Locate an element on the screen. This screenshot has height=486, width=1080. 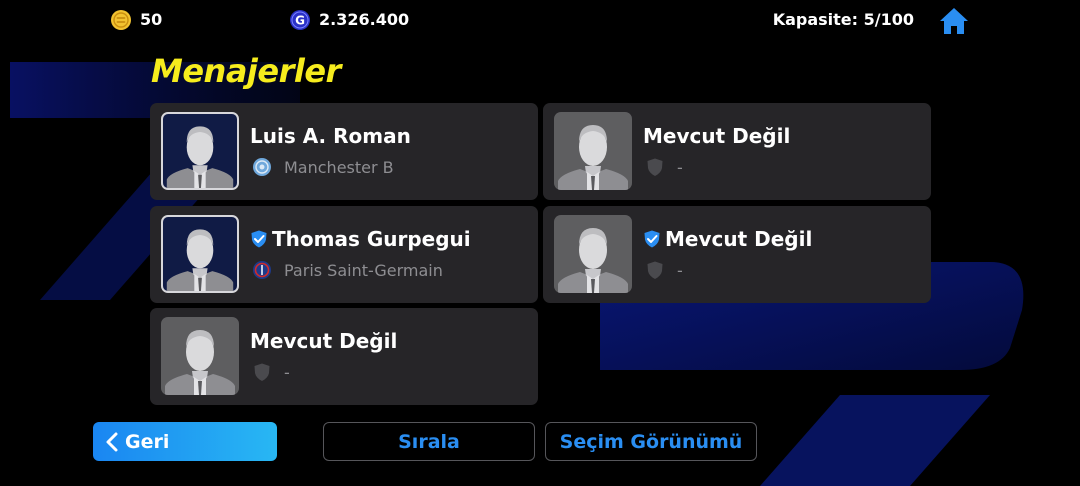
club-name: Manchester B is located at coordinates (339, 167).